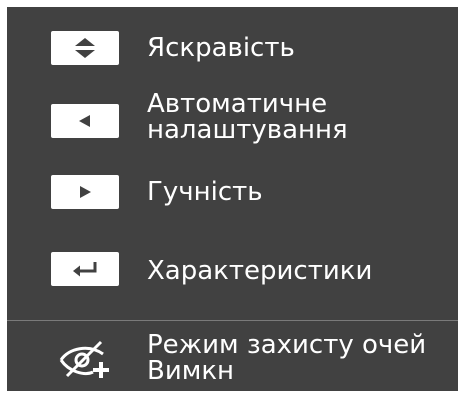 This screenshot has height=398, width=465. I want to click on features-label: Характеристики, so click(260, 271).